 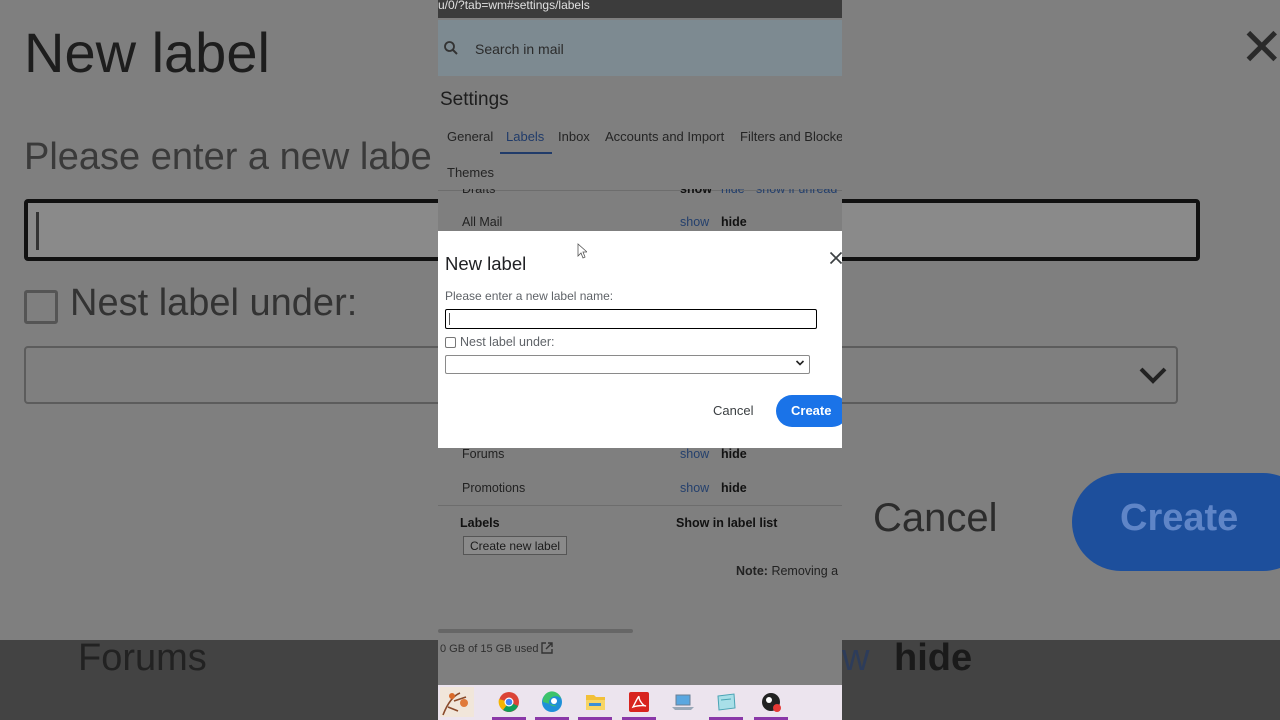 I want to click on row-show-all-mail: show, so click(x=694, y=222).